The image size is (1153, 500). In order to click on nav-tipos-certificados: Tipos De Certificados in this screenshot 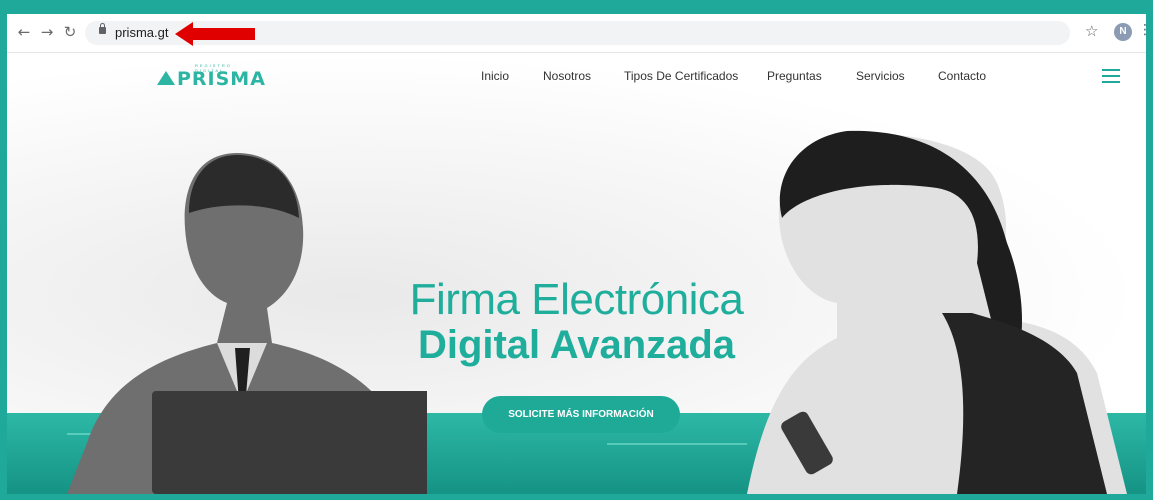, I will do `click(681, 76)`.